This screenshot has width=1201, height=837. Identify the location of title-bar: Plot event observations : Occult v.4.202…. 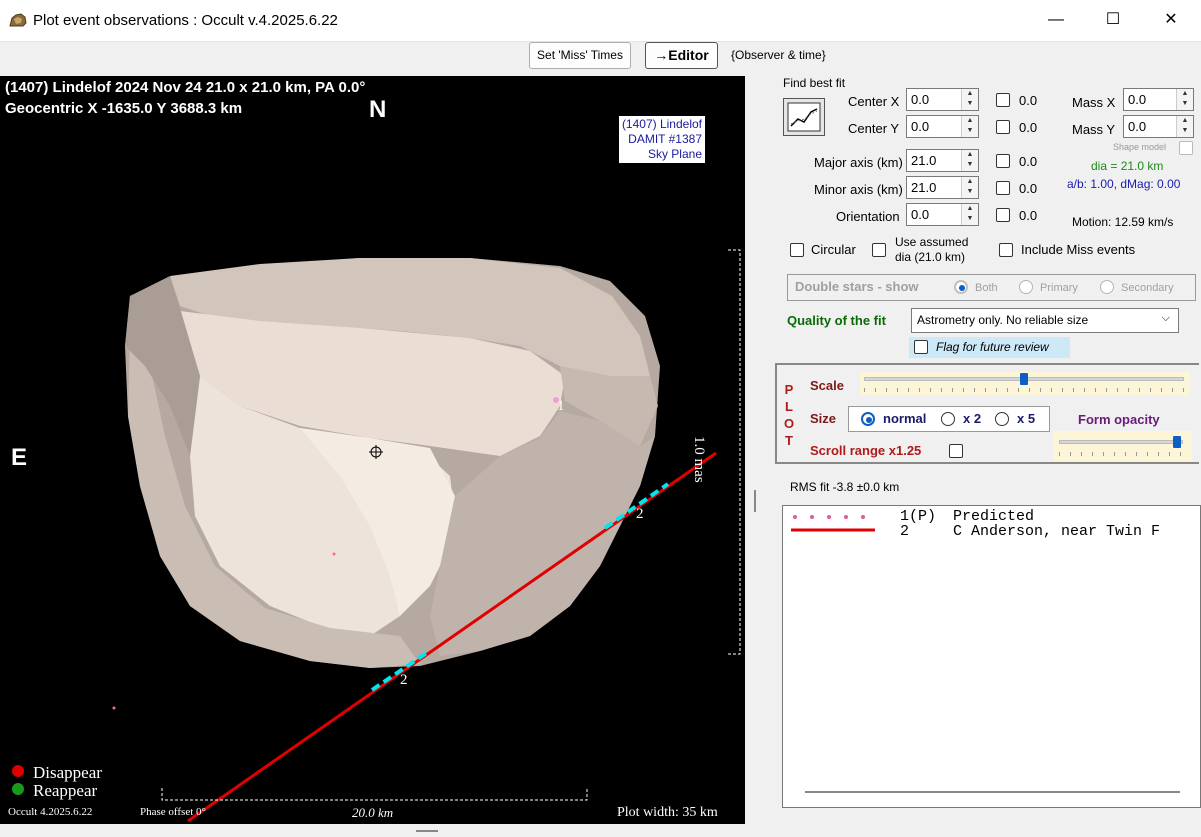
(600, 21).